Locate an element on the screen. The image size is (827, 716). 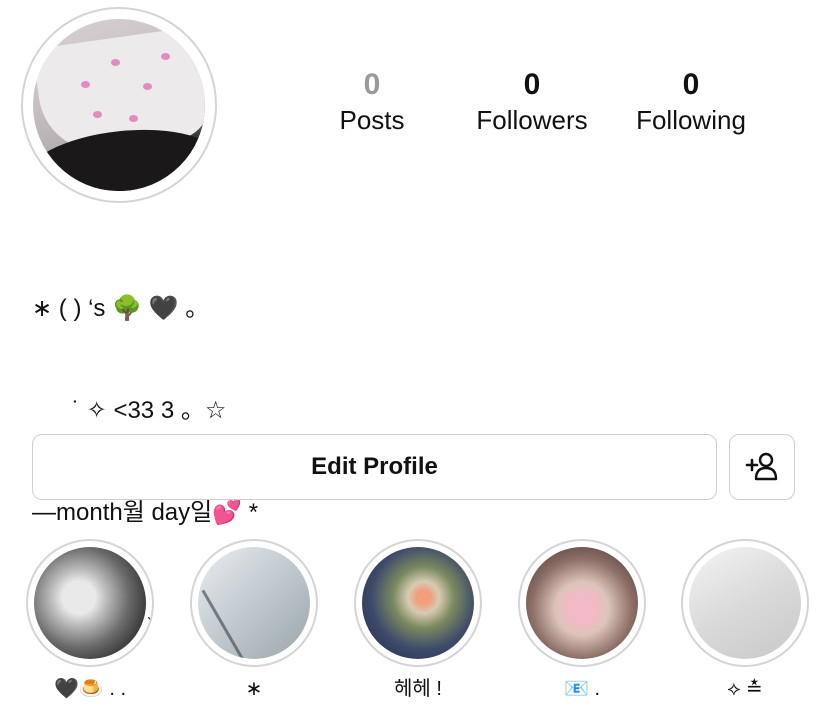
profile-avatar is located at coordinates (119, 105).